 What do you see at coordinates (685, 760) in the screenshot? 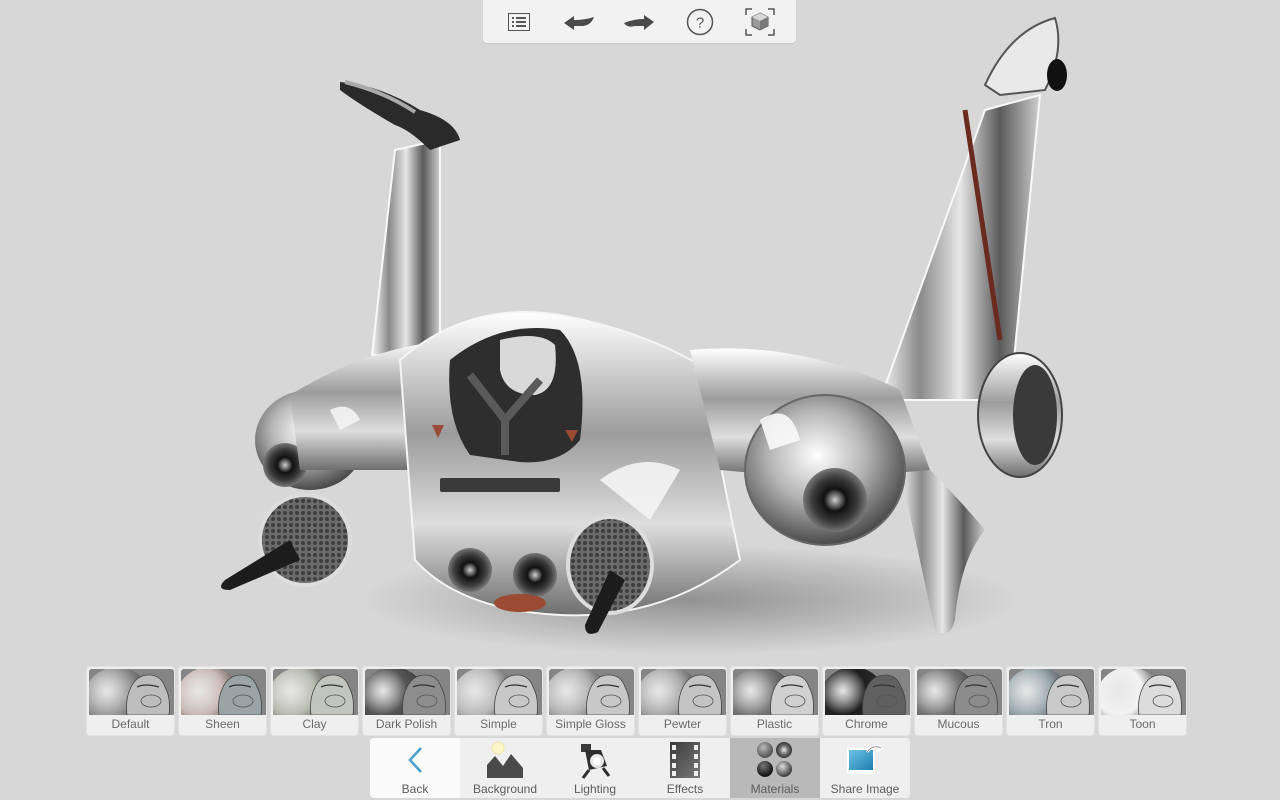
I see `film-strip-icon` at bounding box center [685, 760].